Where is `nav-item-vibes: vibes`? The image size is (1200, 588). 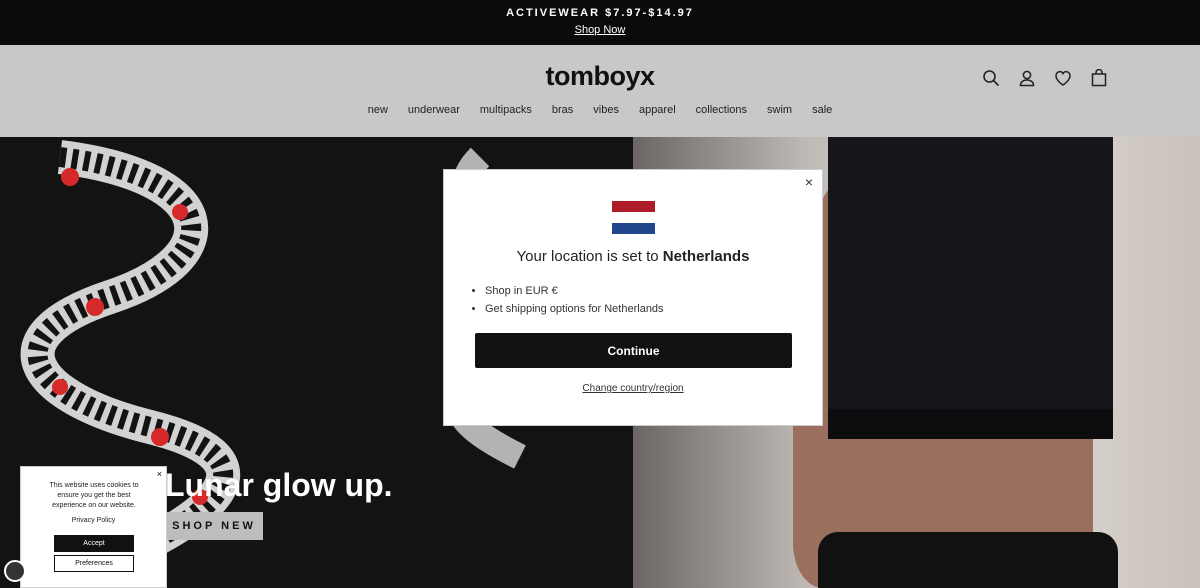 nav-item-vibes: vibes is located at coordinates (606, 110).